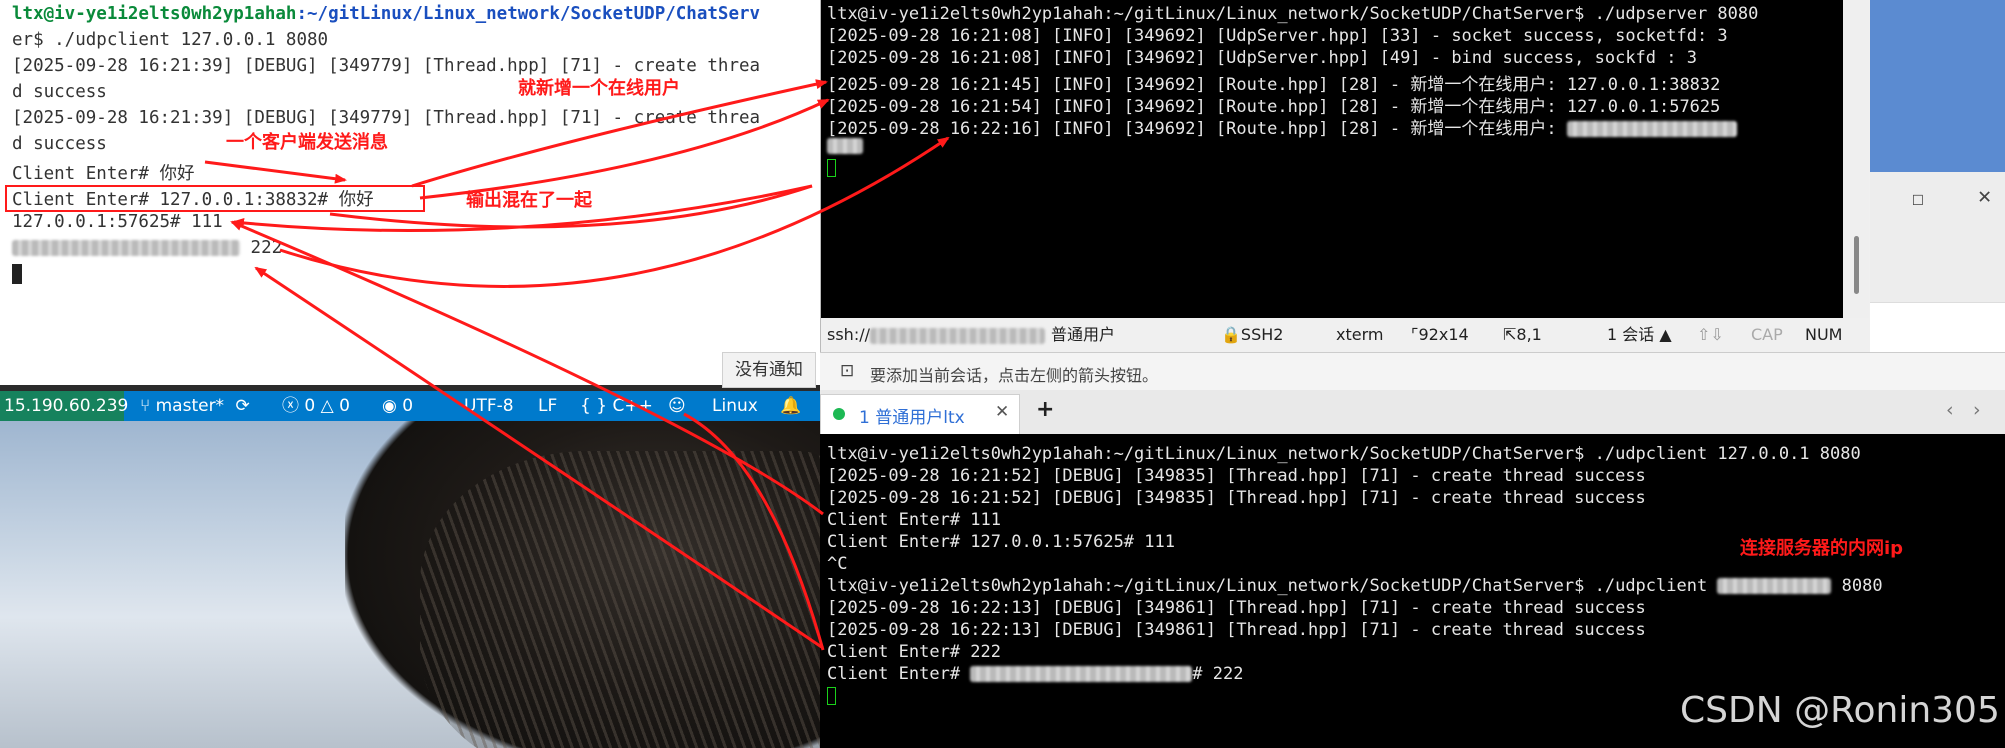  Describe the element at coordinates (261, 248) in the screenshot. I see `message-text: 222` at that location.